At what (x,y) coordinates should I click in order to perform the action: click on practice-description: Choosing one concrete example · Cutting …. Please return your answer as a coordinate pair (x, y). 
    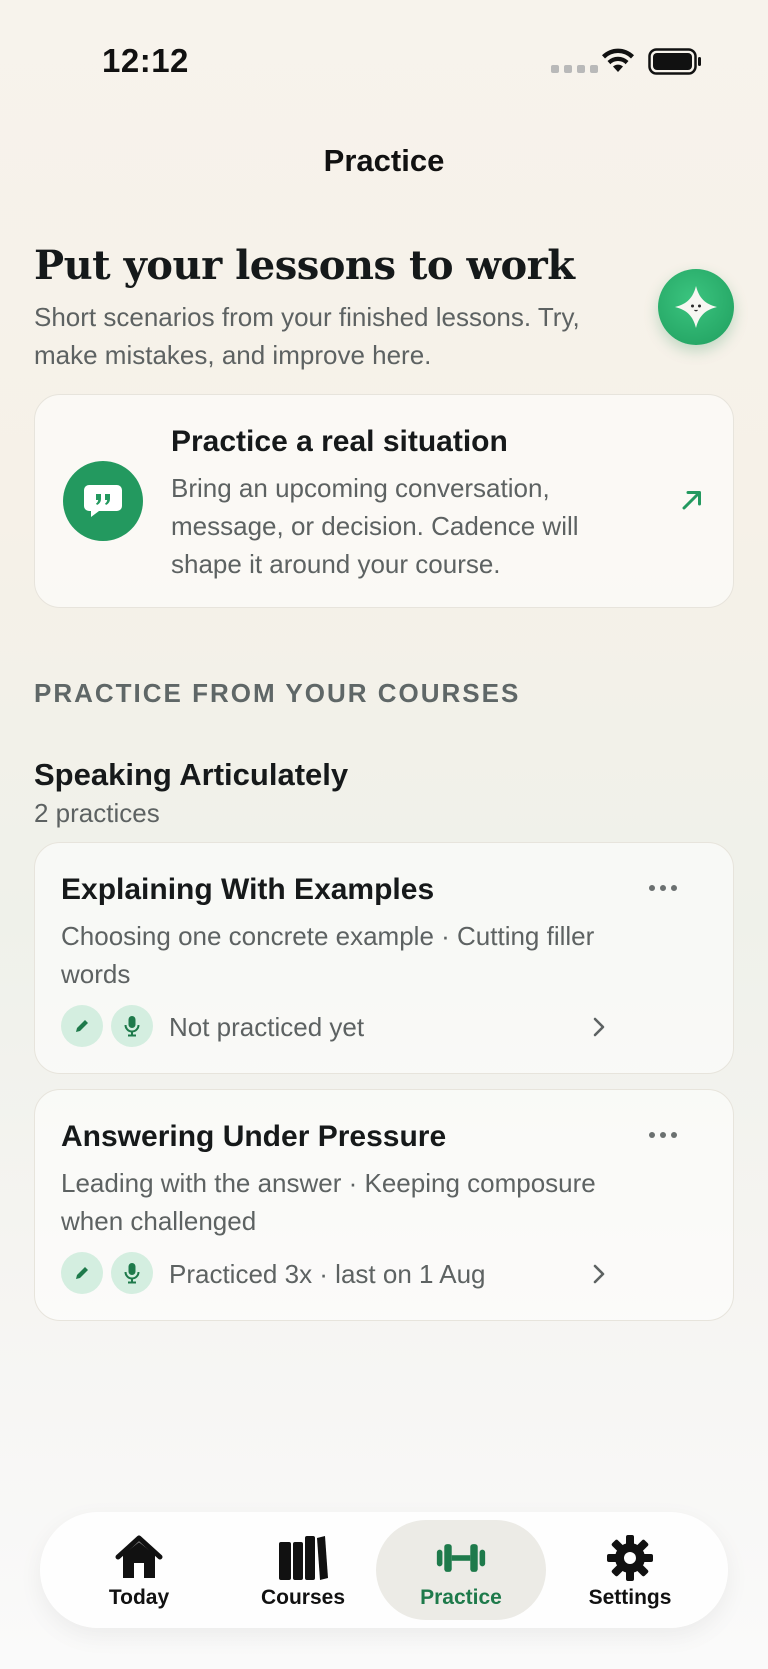
    Looking at the image, I should click on (328, 955).